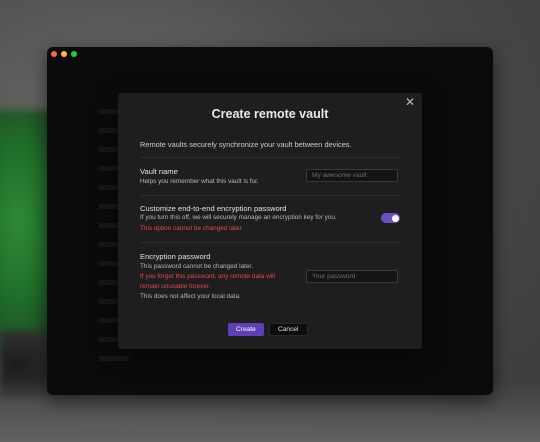 The height and width of the screenshot is (442, 540). I want to click on create-button: Create, so click(246, 329).